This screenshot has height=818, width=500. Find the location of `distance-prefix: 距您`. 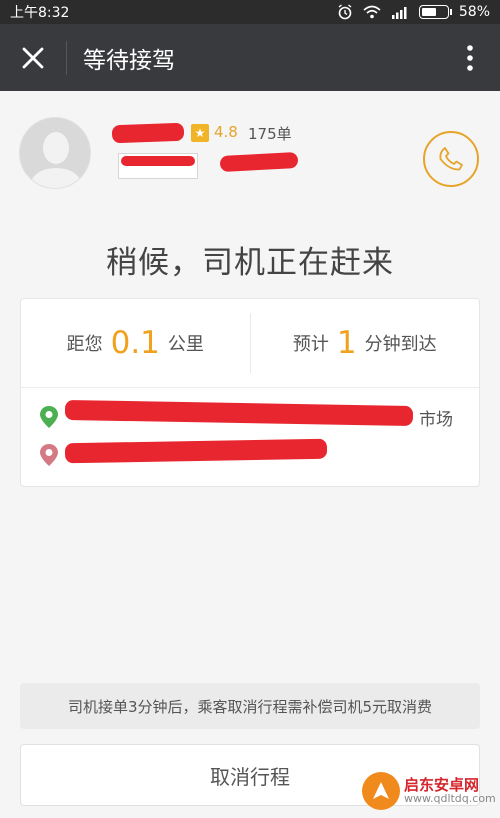

distance-prefix: 距您 is located at coordinates (84, 344).